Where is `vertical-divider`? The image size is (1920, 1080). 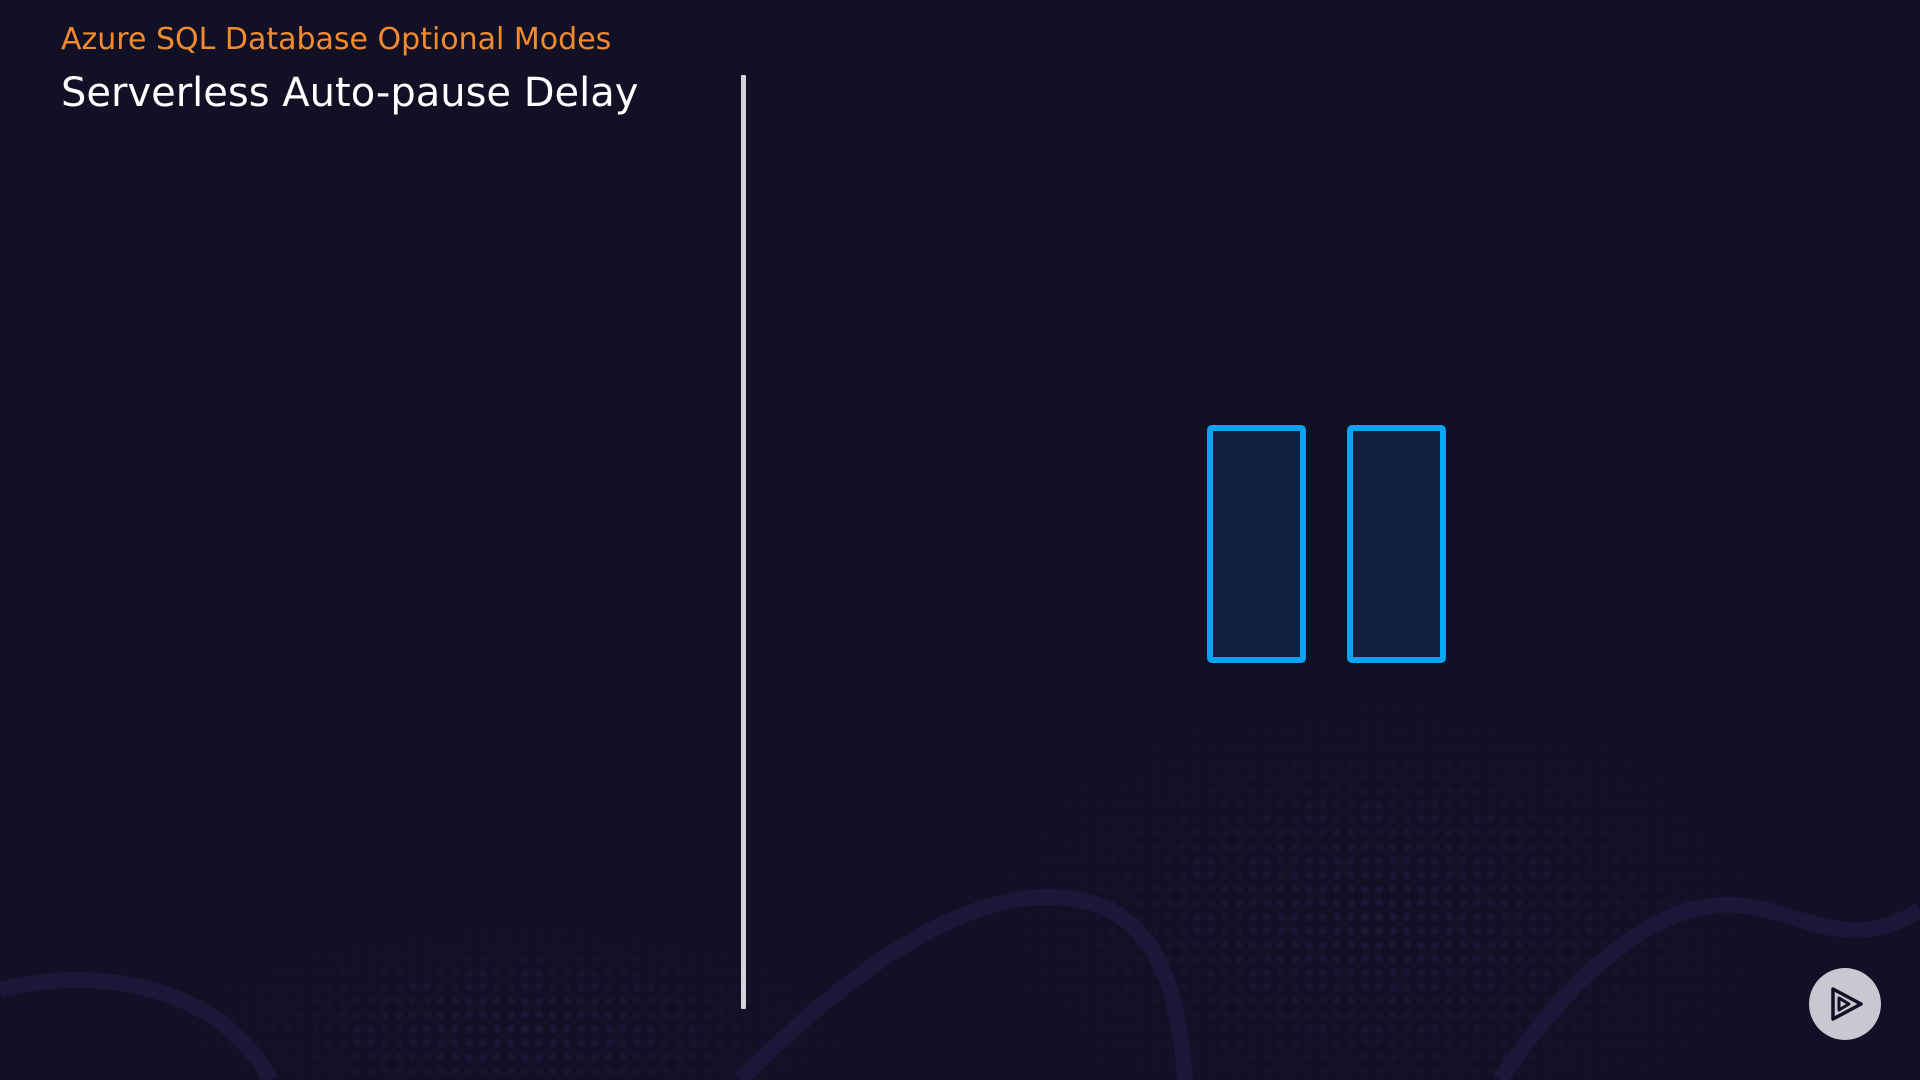 vertical-divider is located at coordinates (743, 542).